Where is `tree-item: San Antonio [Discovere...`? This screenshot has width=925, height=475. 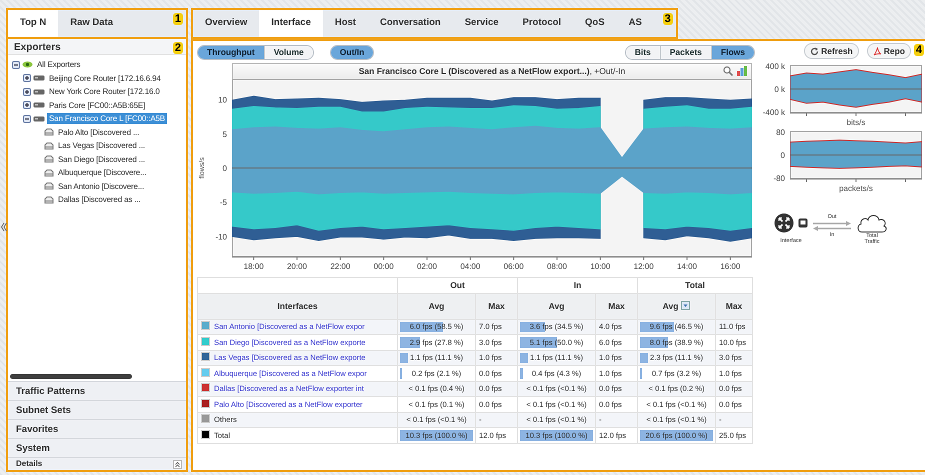
tree-item: San Antonio [Discovere... is located at coordinates (101, 186).